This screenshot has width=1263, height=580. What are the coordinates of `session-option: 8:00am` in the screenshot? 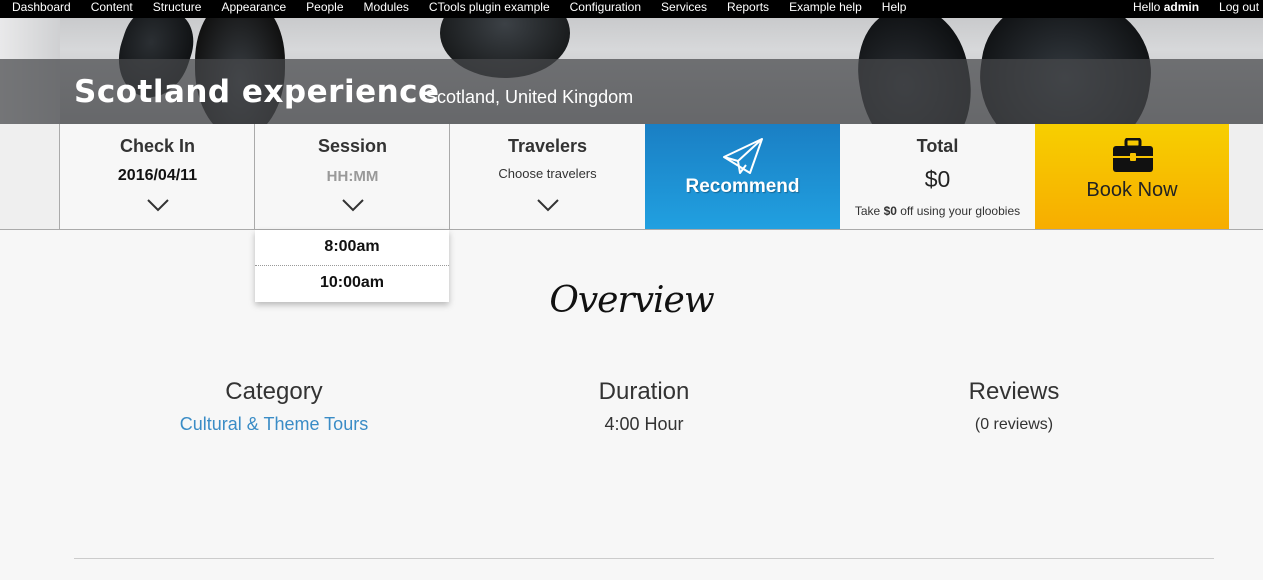 It's located at (352, 248).